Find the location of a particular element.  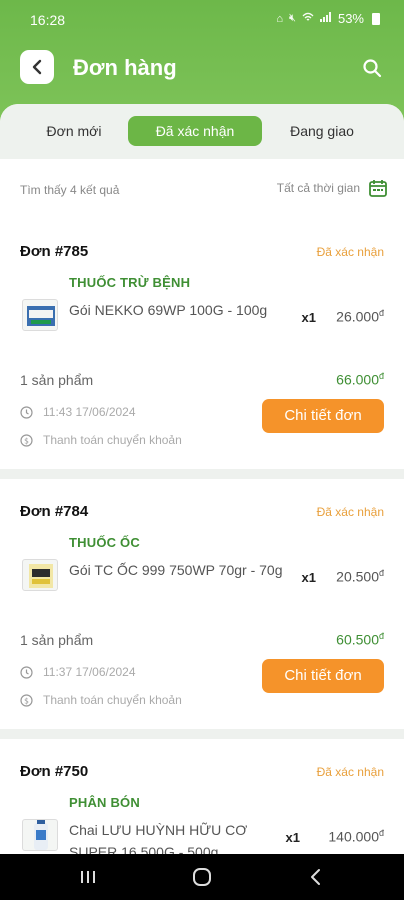

tab-new-orders: Đơn mới is located at coordinates (74, 131).